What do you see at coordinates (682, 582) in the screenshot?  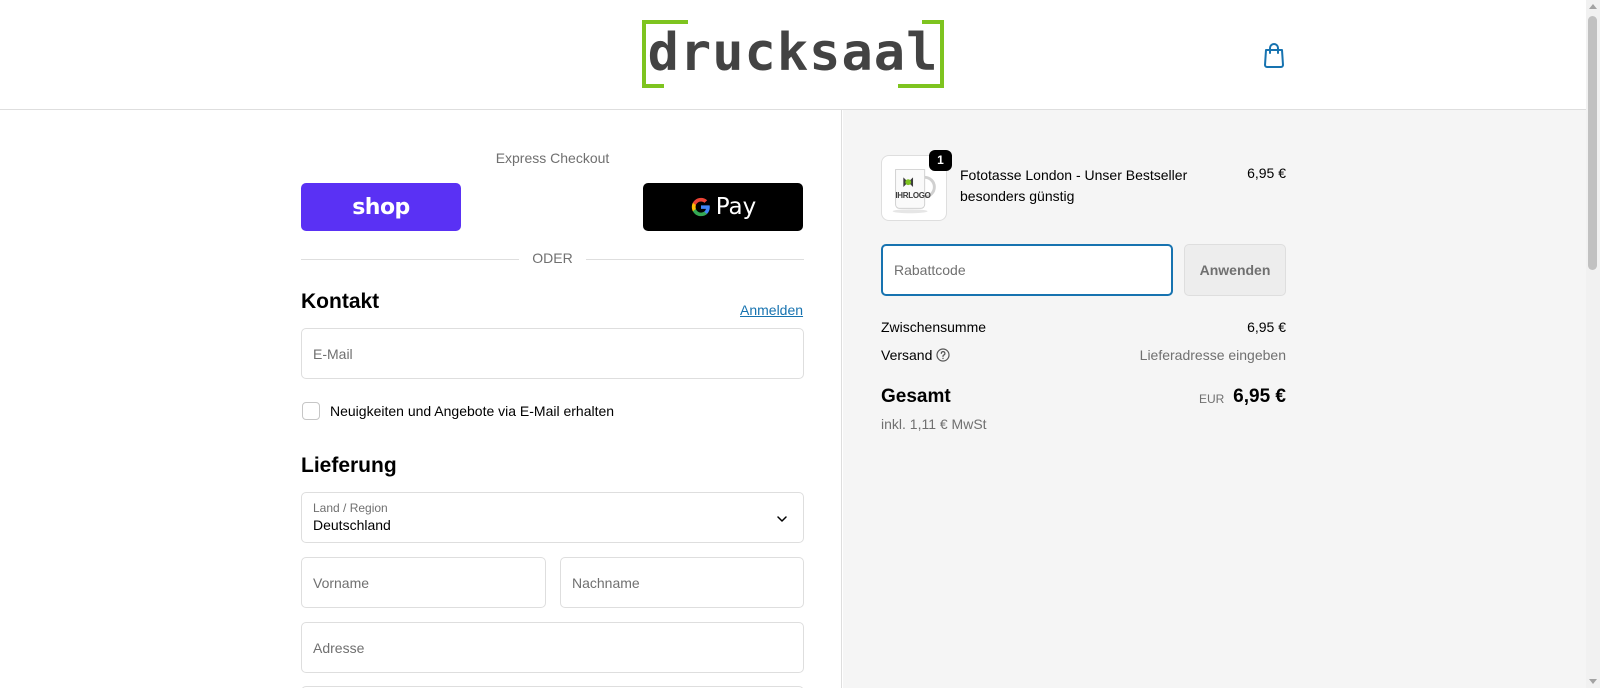 I see `last-name-input` at bounding box center [682, 582].